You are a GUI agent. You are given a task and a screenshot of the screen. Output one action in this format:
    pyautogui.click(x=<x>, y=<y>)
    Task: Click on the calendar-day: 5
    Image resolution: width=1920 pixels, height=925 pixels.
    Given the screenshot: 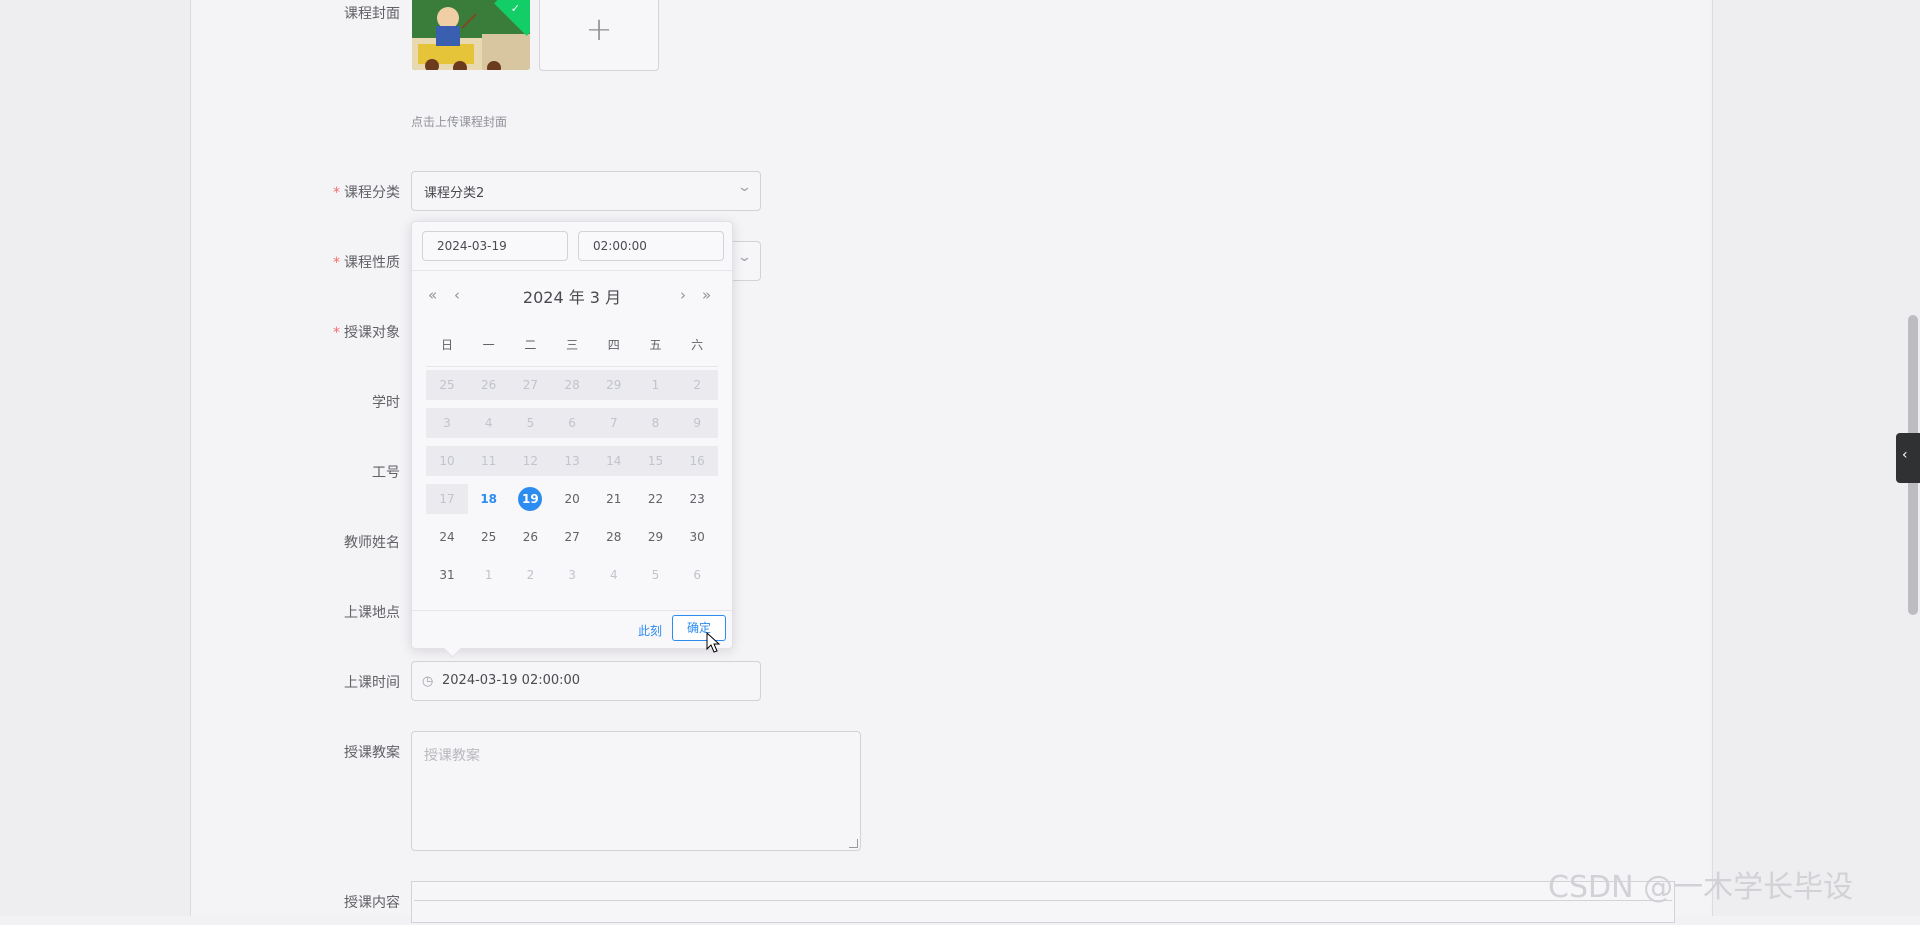 What is the action you would take?
    pyautogui.click(x=656, y=575)
    